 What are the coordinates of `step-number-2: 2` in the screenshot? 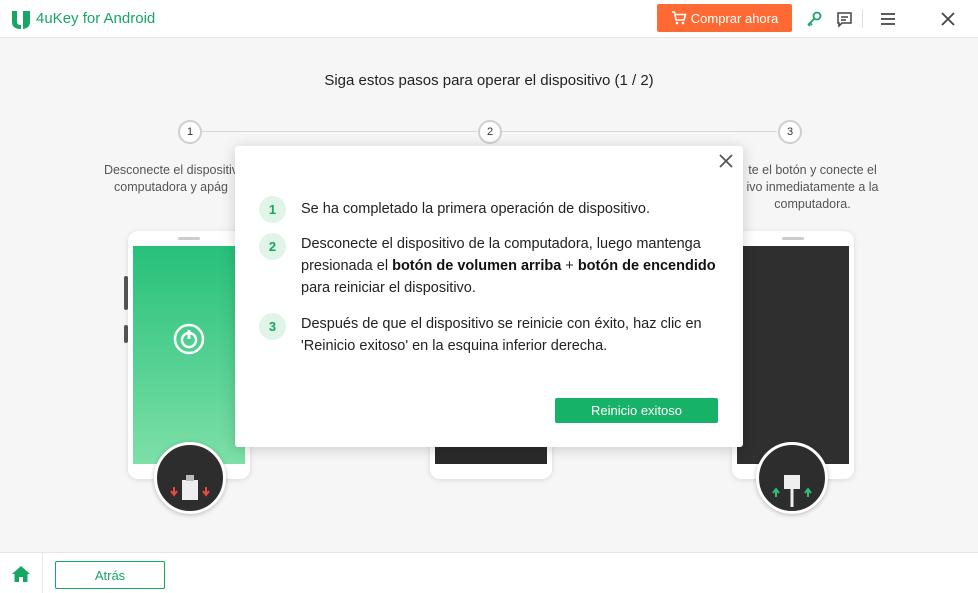 It's located at (490, 132).